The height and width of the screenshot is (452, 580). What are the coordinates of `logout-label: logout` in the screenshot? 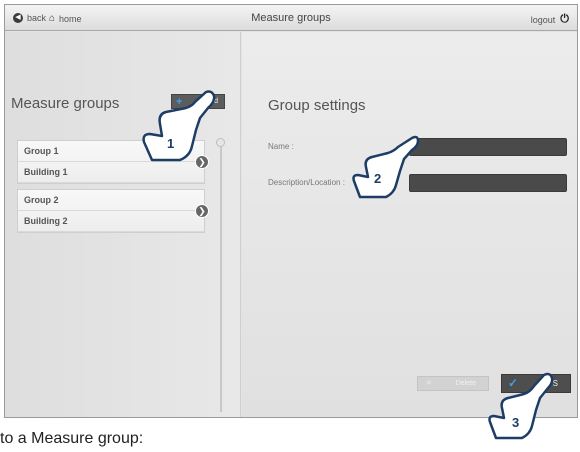 It's located at (543, 19).